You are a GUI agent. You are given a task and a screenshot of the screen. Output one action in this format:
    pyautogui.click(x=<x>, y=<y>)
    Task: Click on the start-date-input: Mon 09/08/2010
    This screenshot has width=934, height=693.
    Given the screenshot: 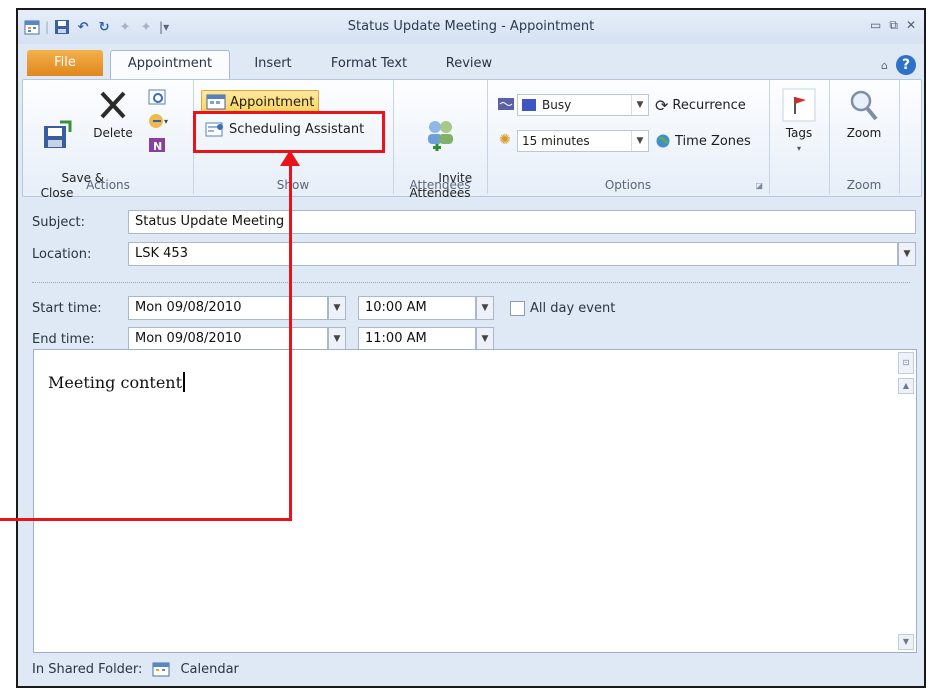 What is the action you would take?
    pyautogui.click(x=228, y=308)
    